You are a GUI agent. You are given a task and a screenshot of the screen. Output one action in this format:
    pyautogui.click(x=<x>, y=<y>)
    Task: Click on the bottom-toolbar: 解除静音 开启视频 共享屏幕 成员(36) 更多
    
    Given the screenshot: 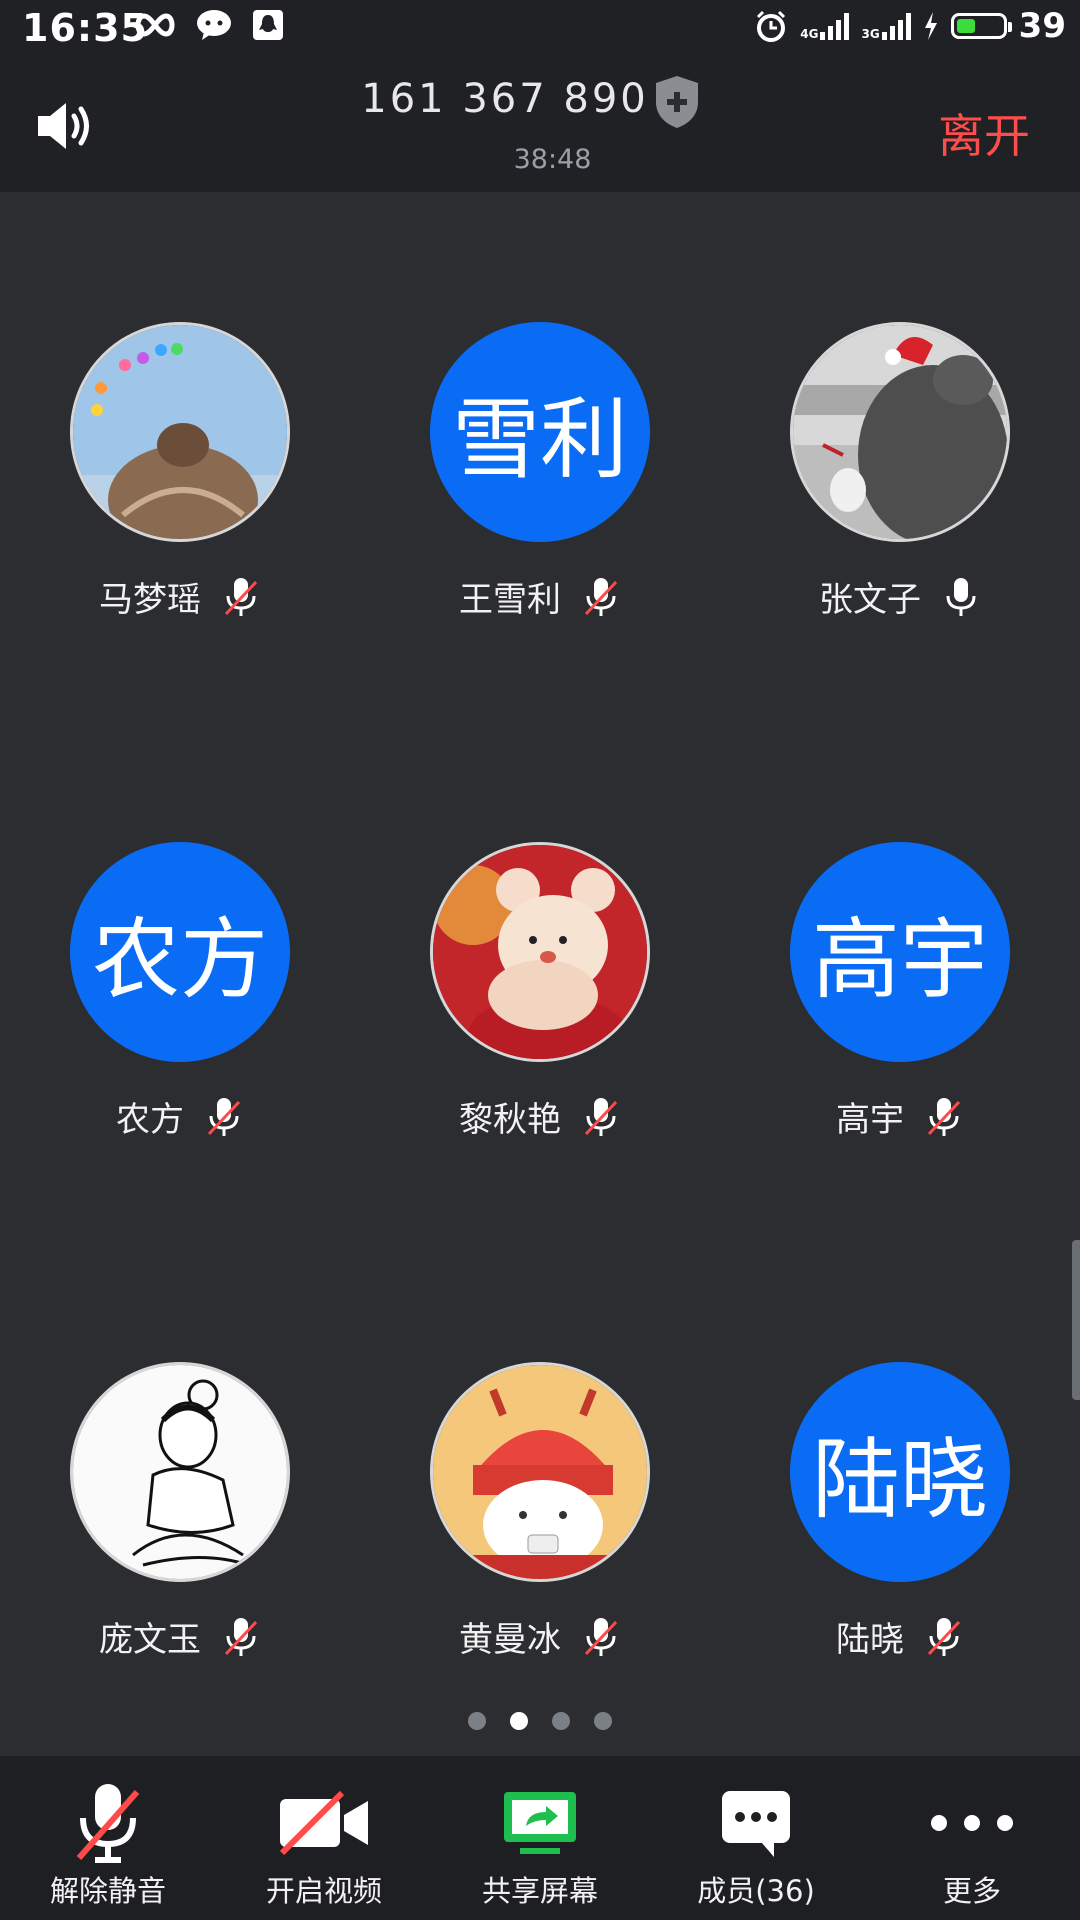 What is the action you would take?
    pyautogui.click(x=540, y=1838)
    